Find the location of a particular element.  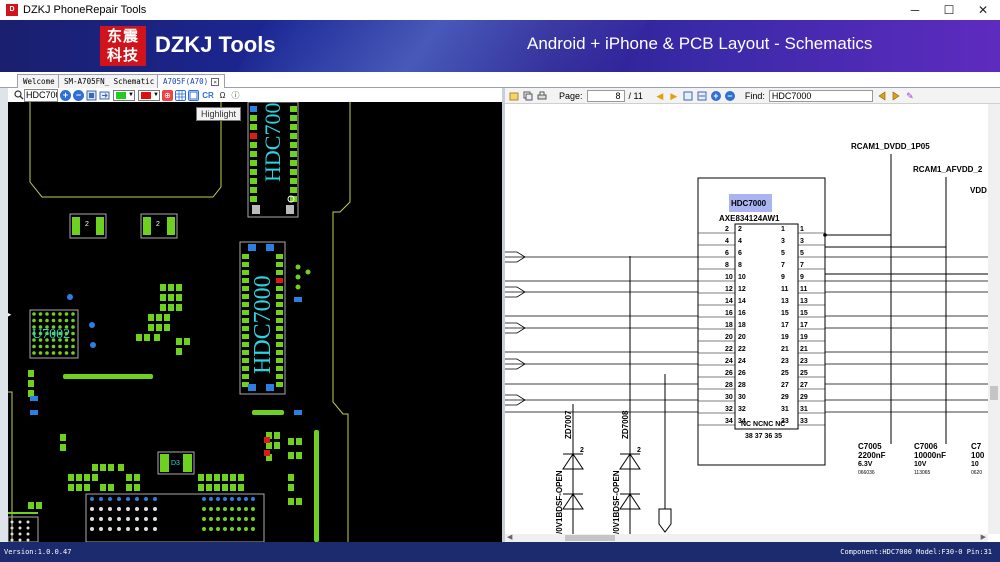

pin-number: 30 is located at coordinates (729, 397).